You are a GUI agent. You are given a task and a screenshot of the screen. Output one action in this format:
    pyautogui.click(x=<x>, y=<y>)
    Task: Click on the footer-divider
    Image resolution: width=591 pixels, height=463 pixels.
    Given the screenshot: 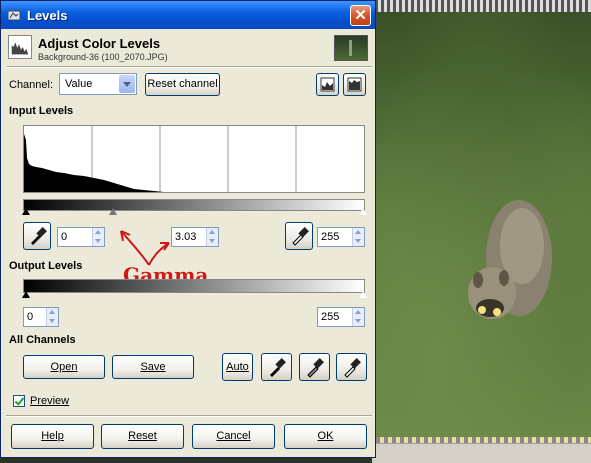 What is the action you would take?
    pyautogui.click(x=189, y=416)
    